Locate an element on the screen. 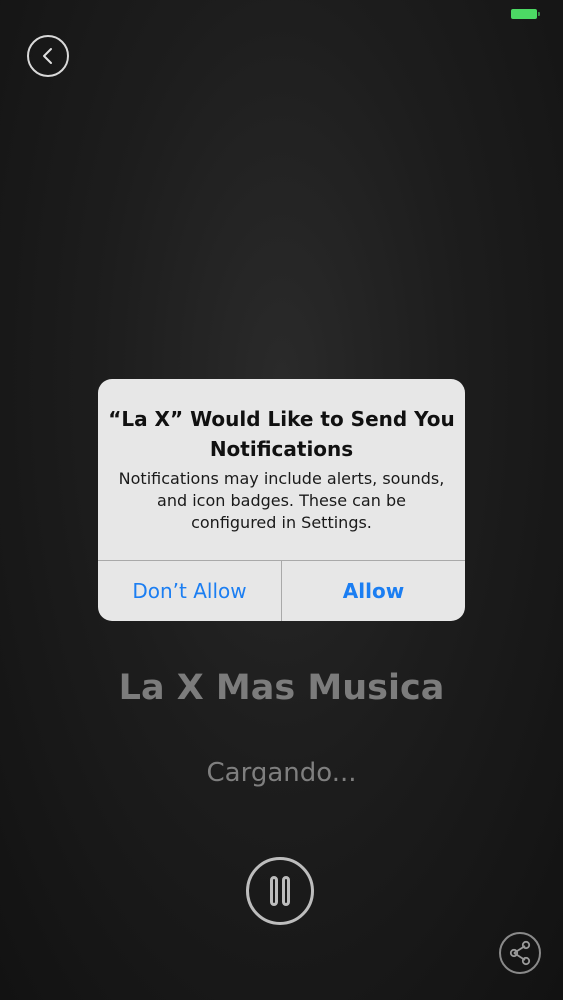  chevron-left-icon is located at coordinates (47, 56).